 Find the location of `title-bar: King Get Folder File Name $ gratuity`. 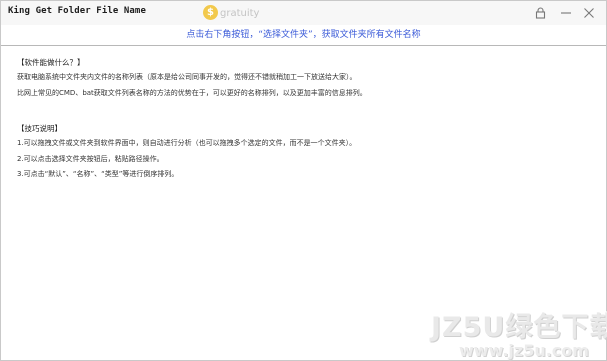

title-bar: King Get Folder File Name $ gratuity is located at coordinates (303, 13).